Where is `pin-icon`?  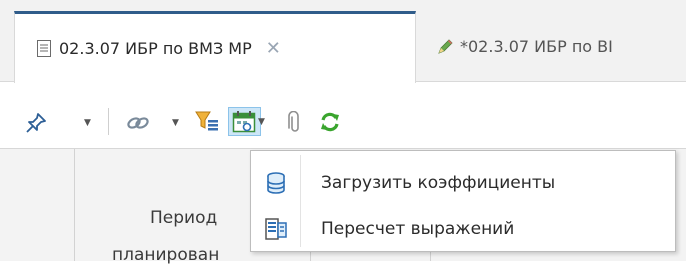
pin-icon is located at coordinates (36, 123).